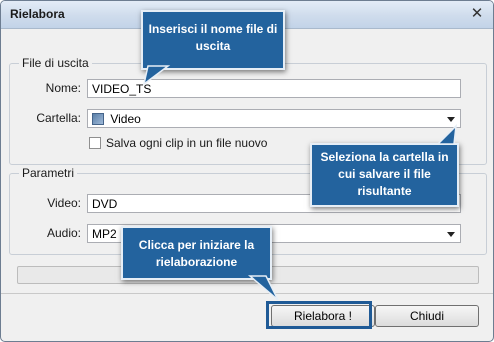 Image resolution: width=494 pixels, height=342 pixels. Describe the element at coordinates (319, 315) in the screenshot. I see `button-highlight-frame` at that location.